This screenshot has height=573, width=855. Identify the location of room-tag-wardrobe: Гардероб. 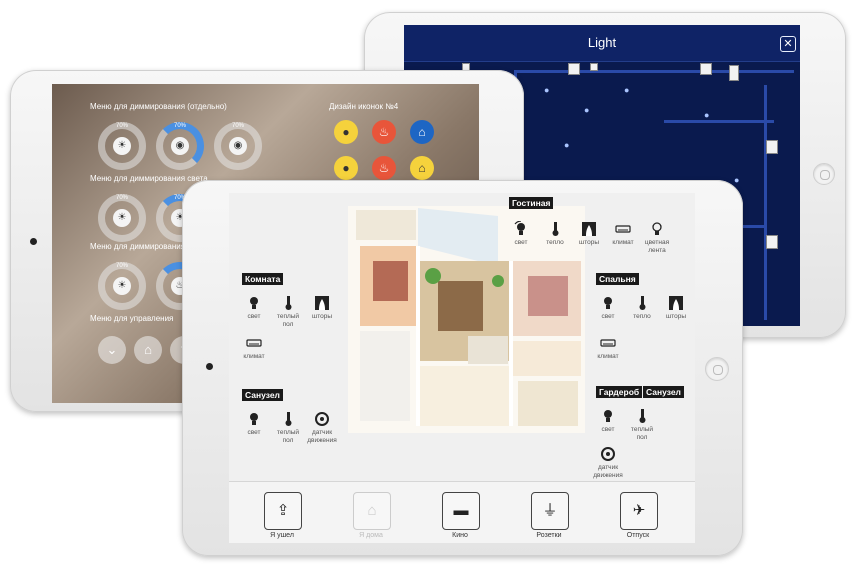
(619, 392).